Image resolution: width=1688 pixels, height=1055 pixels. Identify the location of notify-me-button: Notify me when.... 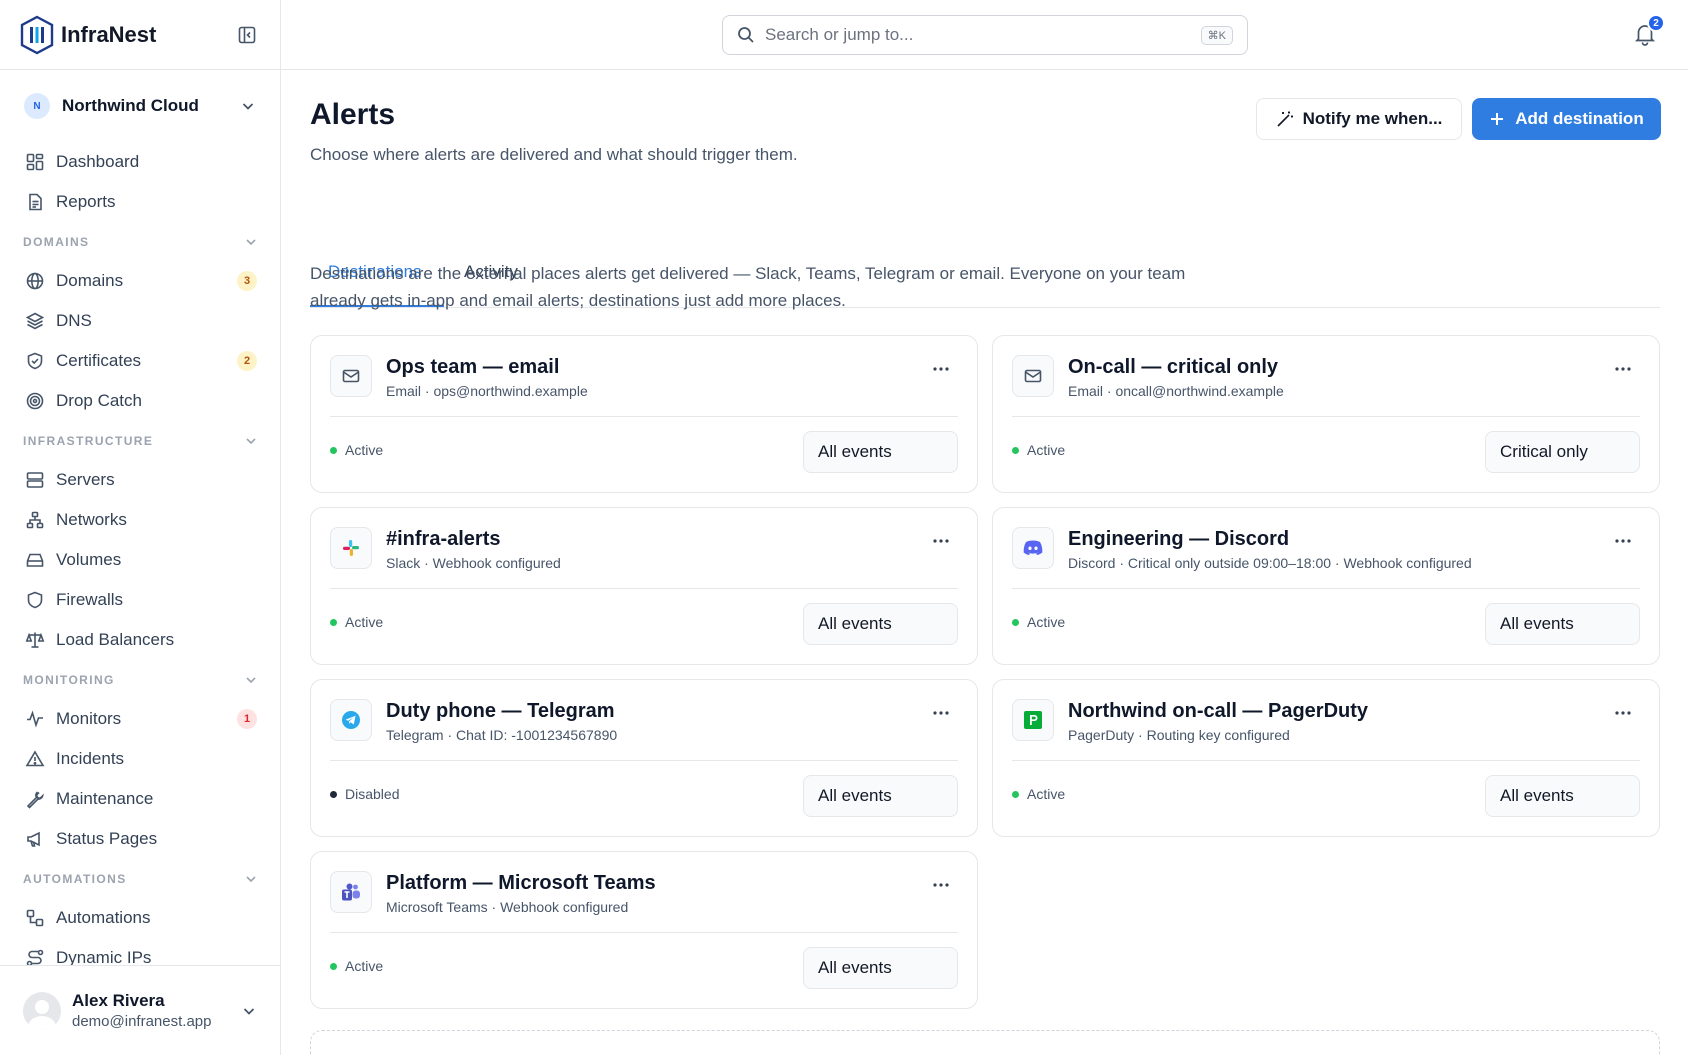
(1359, 119).